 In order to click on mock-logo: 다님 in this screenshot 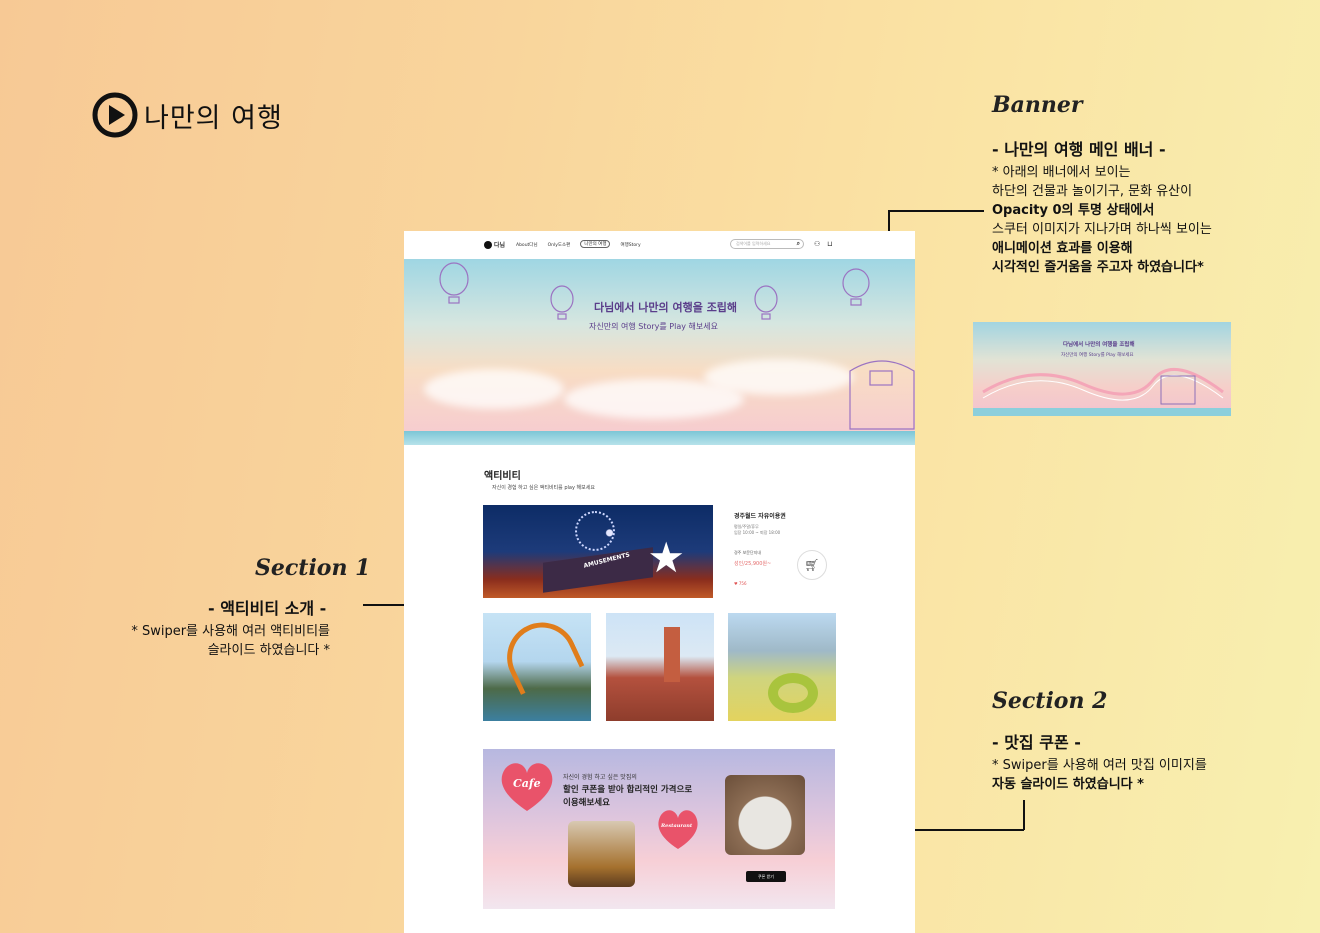, I will do `click(494, 244)`.